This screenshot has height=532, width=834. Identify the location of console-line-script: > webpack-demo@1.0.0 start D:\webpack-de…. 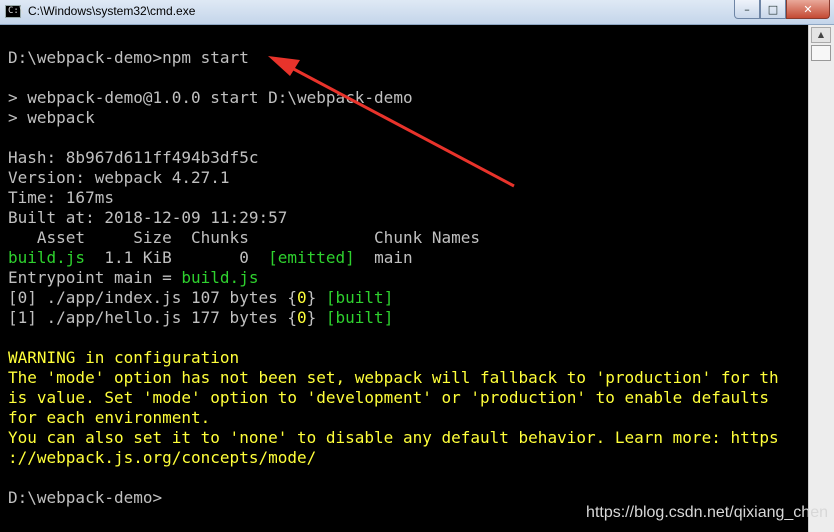
(210, 97).